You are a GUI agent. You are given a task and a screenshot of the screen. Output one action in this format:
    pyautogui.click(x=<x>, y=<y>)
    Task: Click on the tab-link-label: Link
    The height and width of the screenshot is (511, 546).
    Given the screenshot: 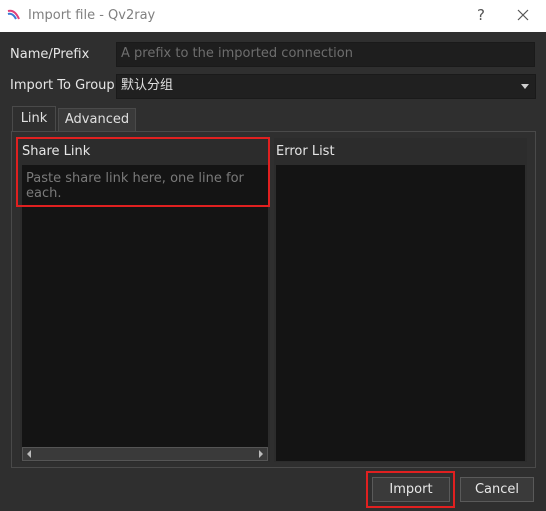 What is the action you would take?
    pyautogui.click(x=34, y=118)
    